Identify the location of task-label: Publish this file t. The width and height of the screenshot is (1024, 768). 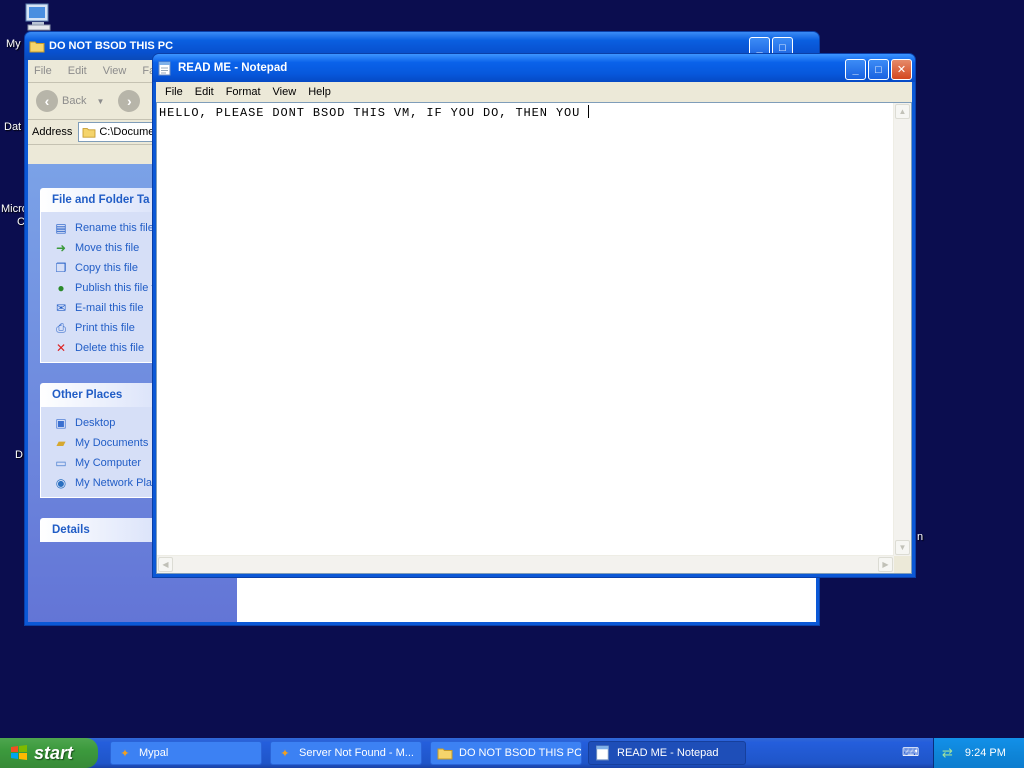
(115, 288).